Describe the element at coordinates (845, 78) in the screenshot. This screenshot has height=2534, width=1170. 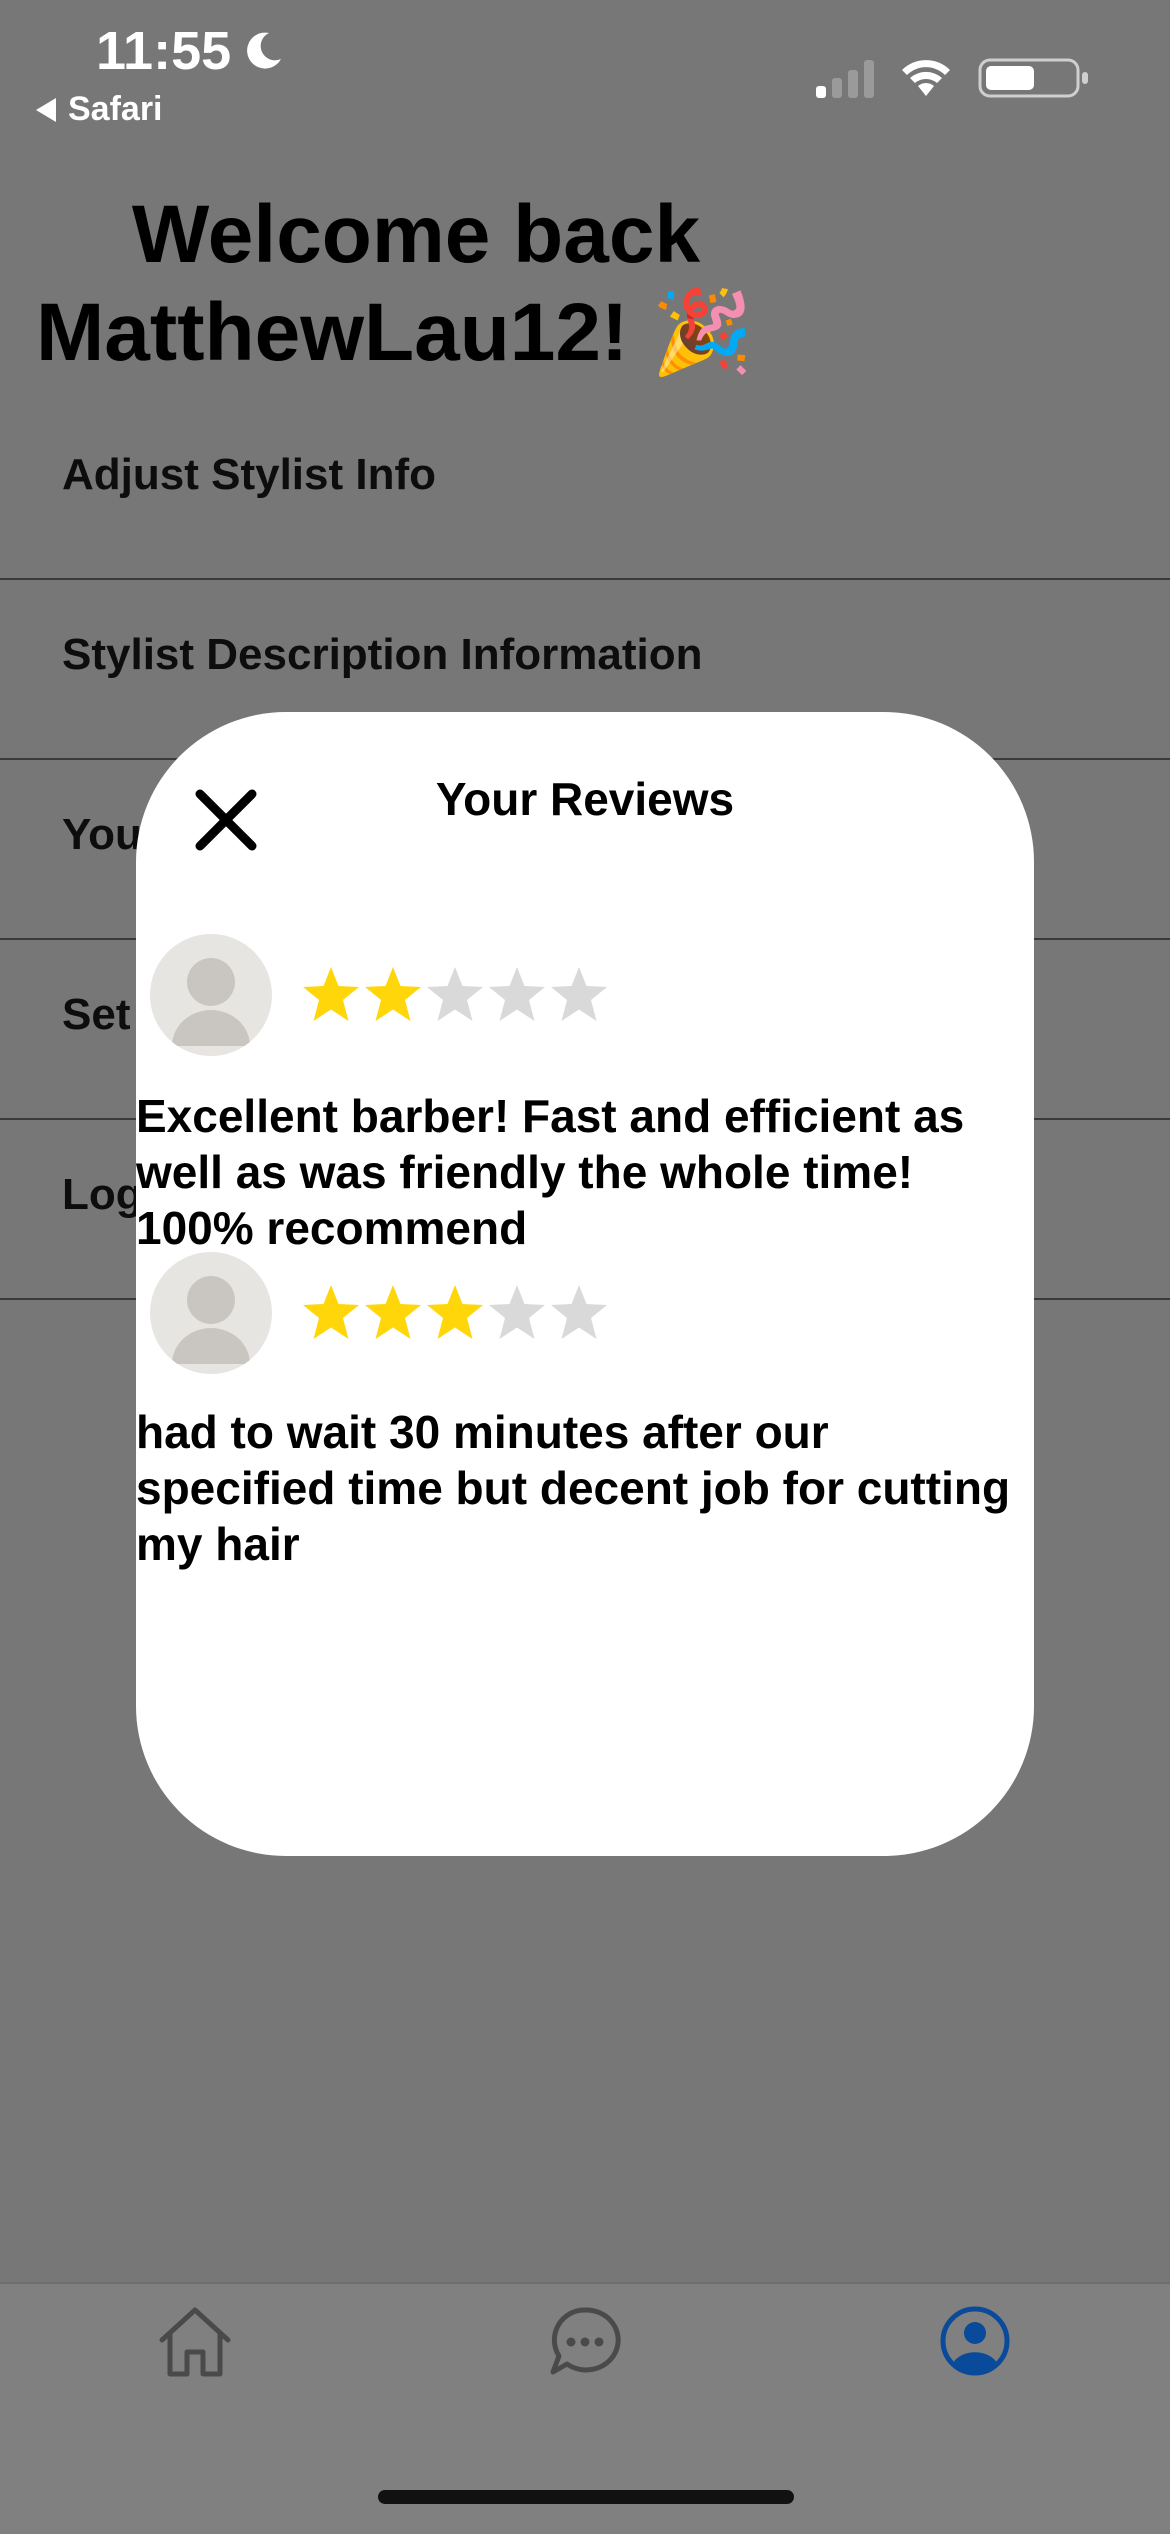
I see `cellular-signal-icon` at that location.